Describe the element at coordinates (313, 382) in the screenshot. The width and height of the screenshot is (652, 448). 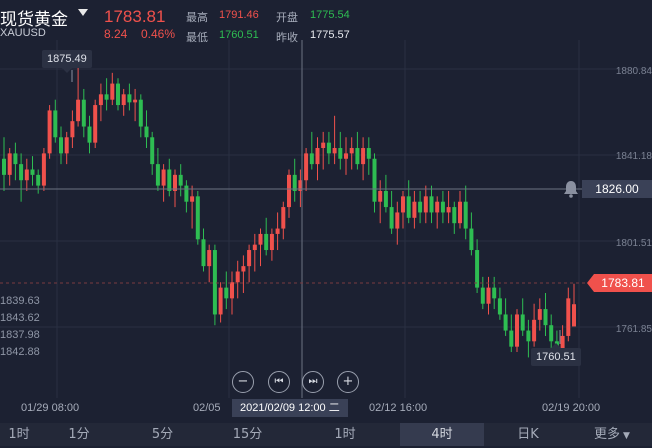
I see `skip-forward-button: ⏭` at that location.